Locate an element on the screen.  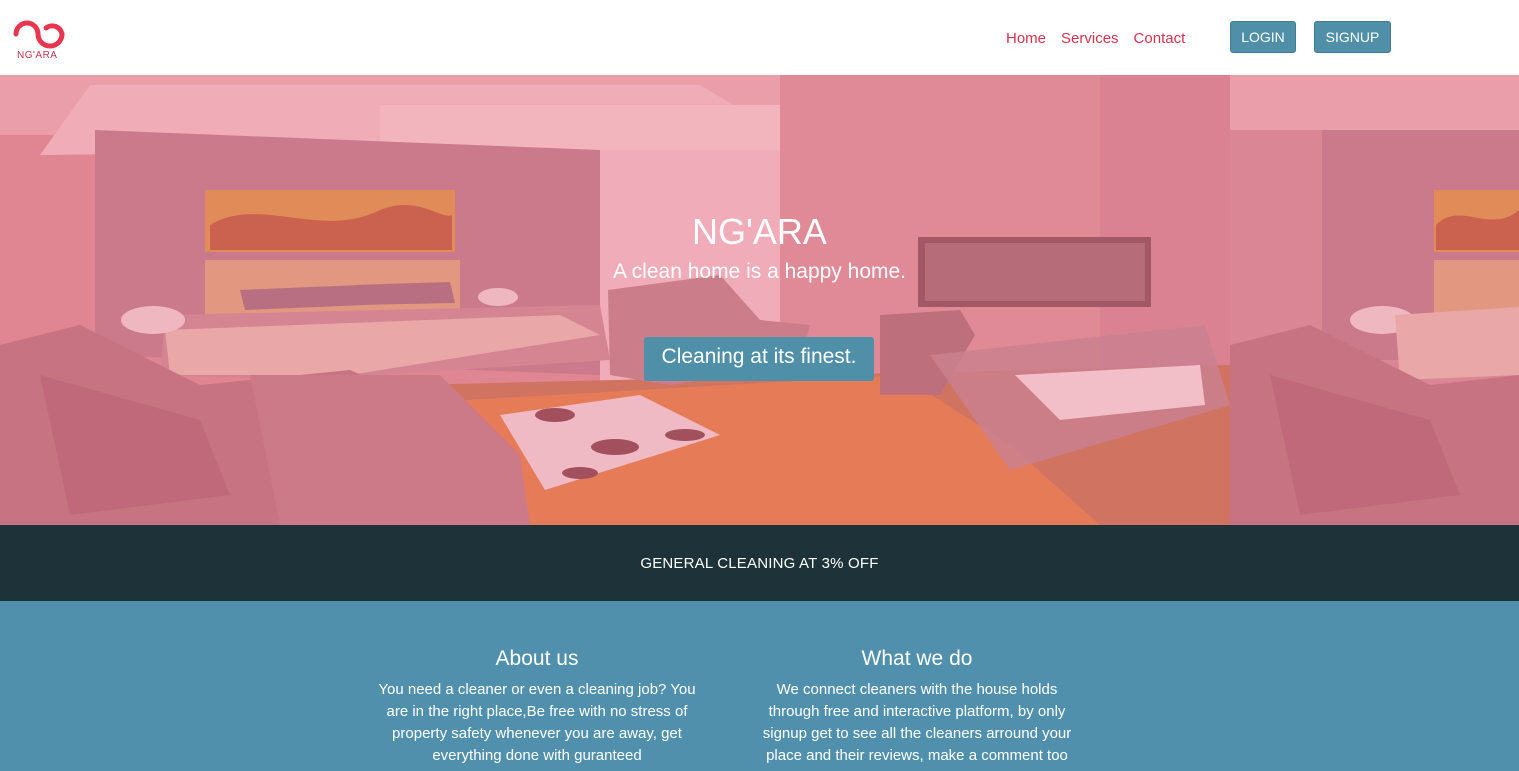
promo-text: GENERAL CLEANING AT 3% OFF is located at coordinates (759, 563).